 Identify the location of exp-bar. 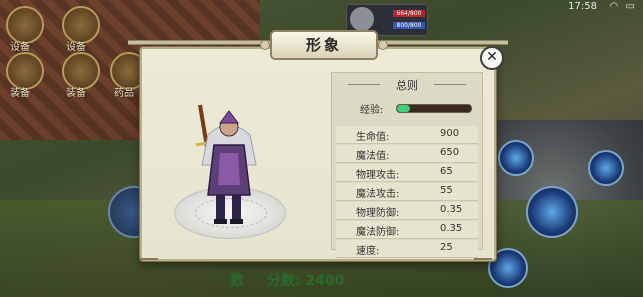
(434, 108).